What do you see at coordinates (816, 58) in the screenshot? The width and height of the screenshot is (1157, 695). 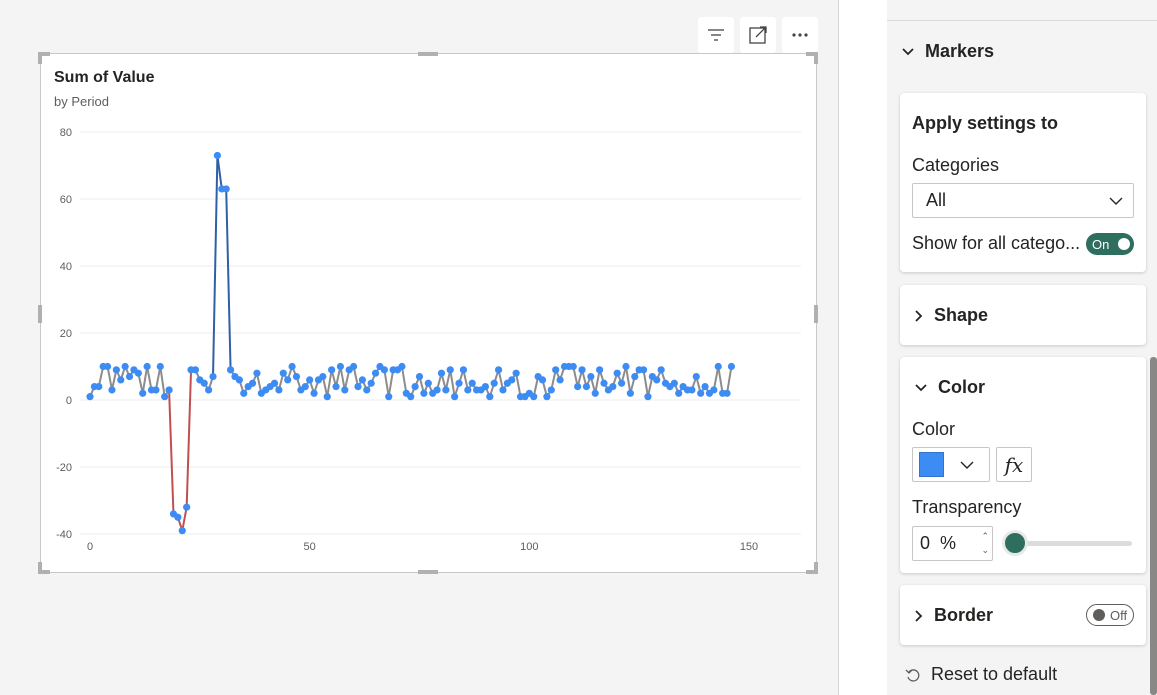 I see `resize-handle-top-right-v` at bounding box center [816, 58].